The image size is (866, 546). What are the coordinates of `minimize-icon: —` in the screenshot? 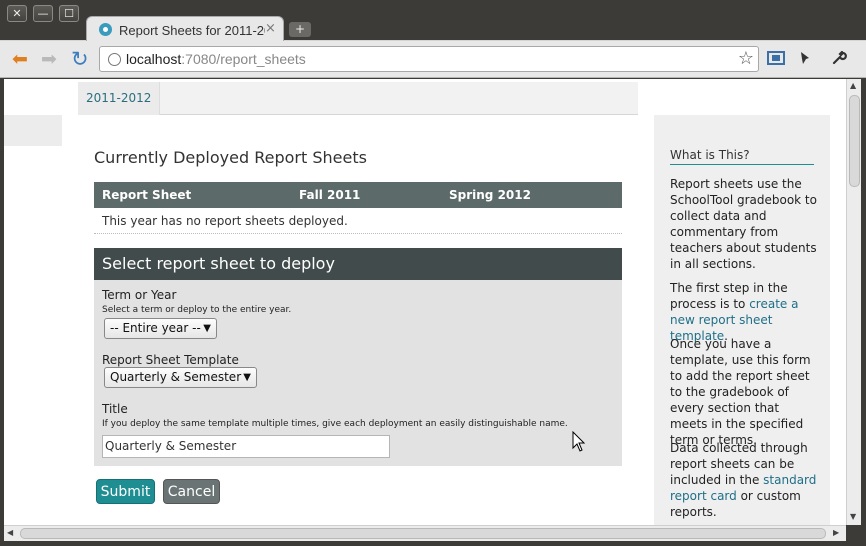 It's located at (43, 13).